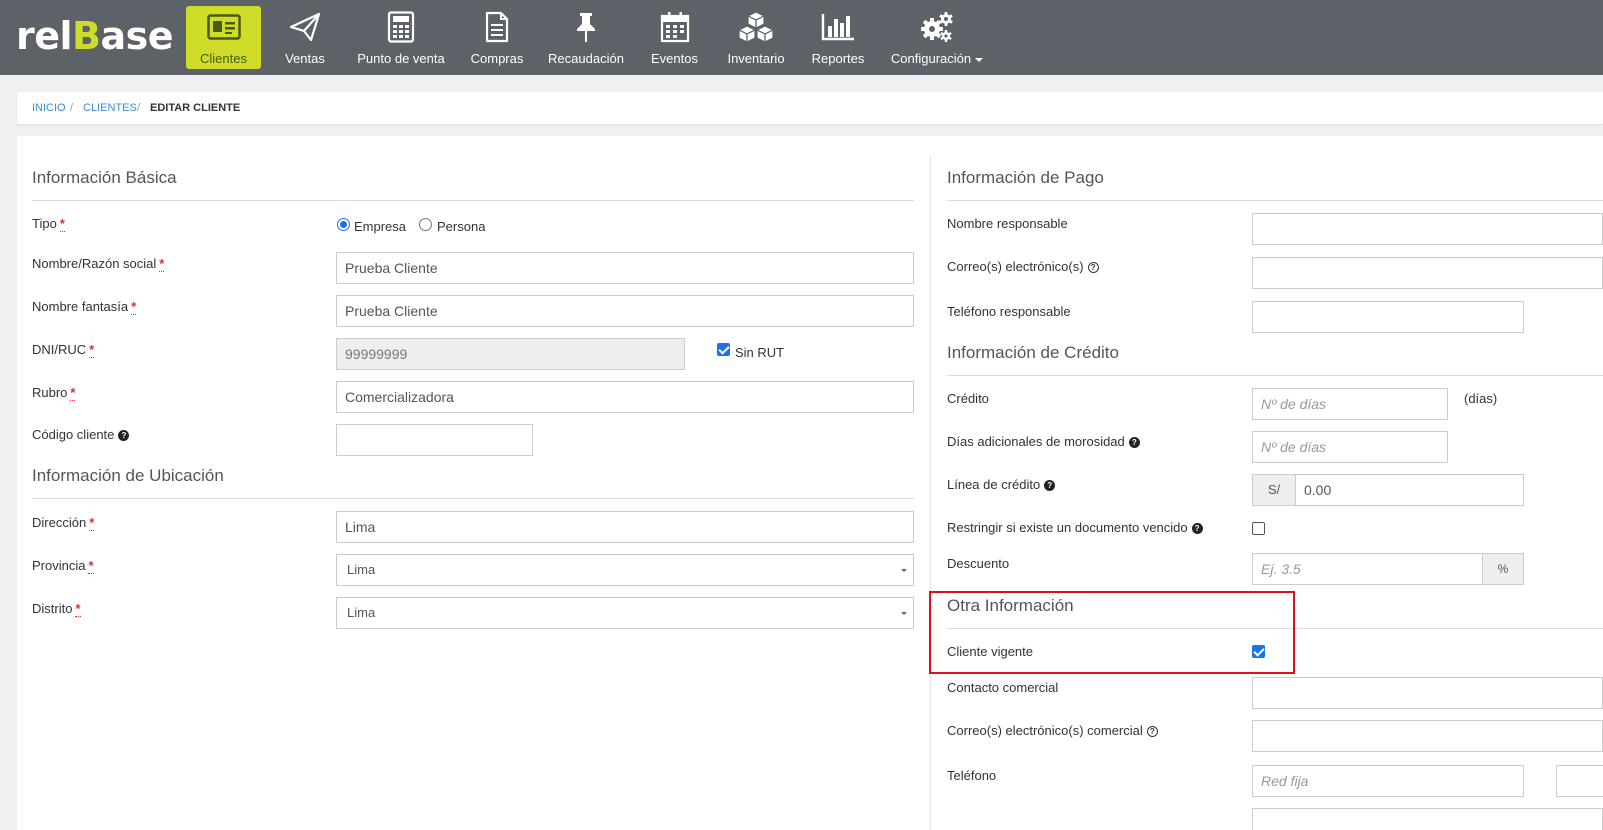 This screenshot has height=830, width=1603. Describe the element at coordinates (1427, 736) in the screenshot. I see `correo-comercial-input` at that location.